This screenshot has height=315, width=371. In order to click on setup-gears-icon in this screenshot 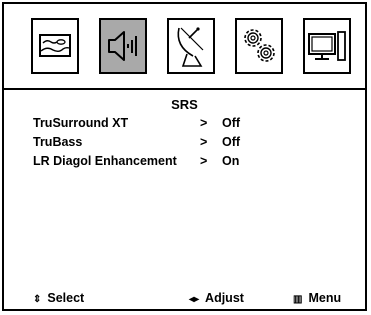, I will do `click(259, 45)`.